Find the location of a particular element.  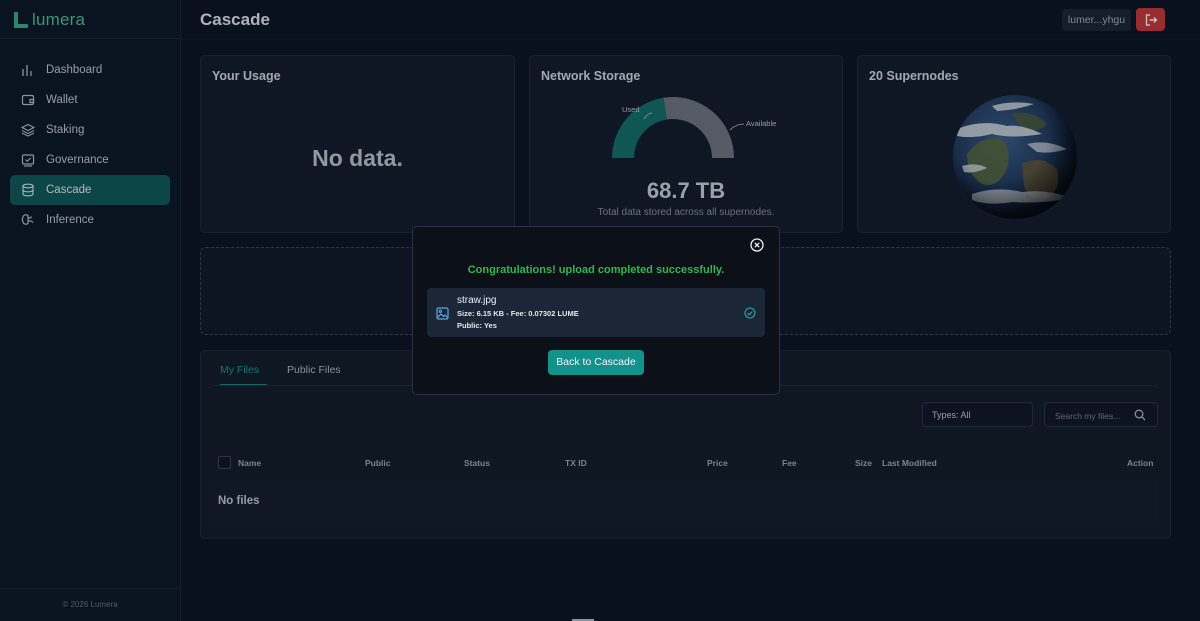

back-to-cascade-button: Back to Cascade is located at coordinates (596, 362).